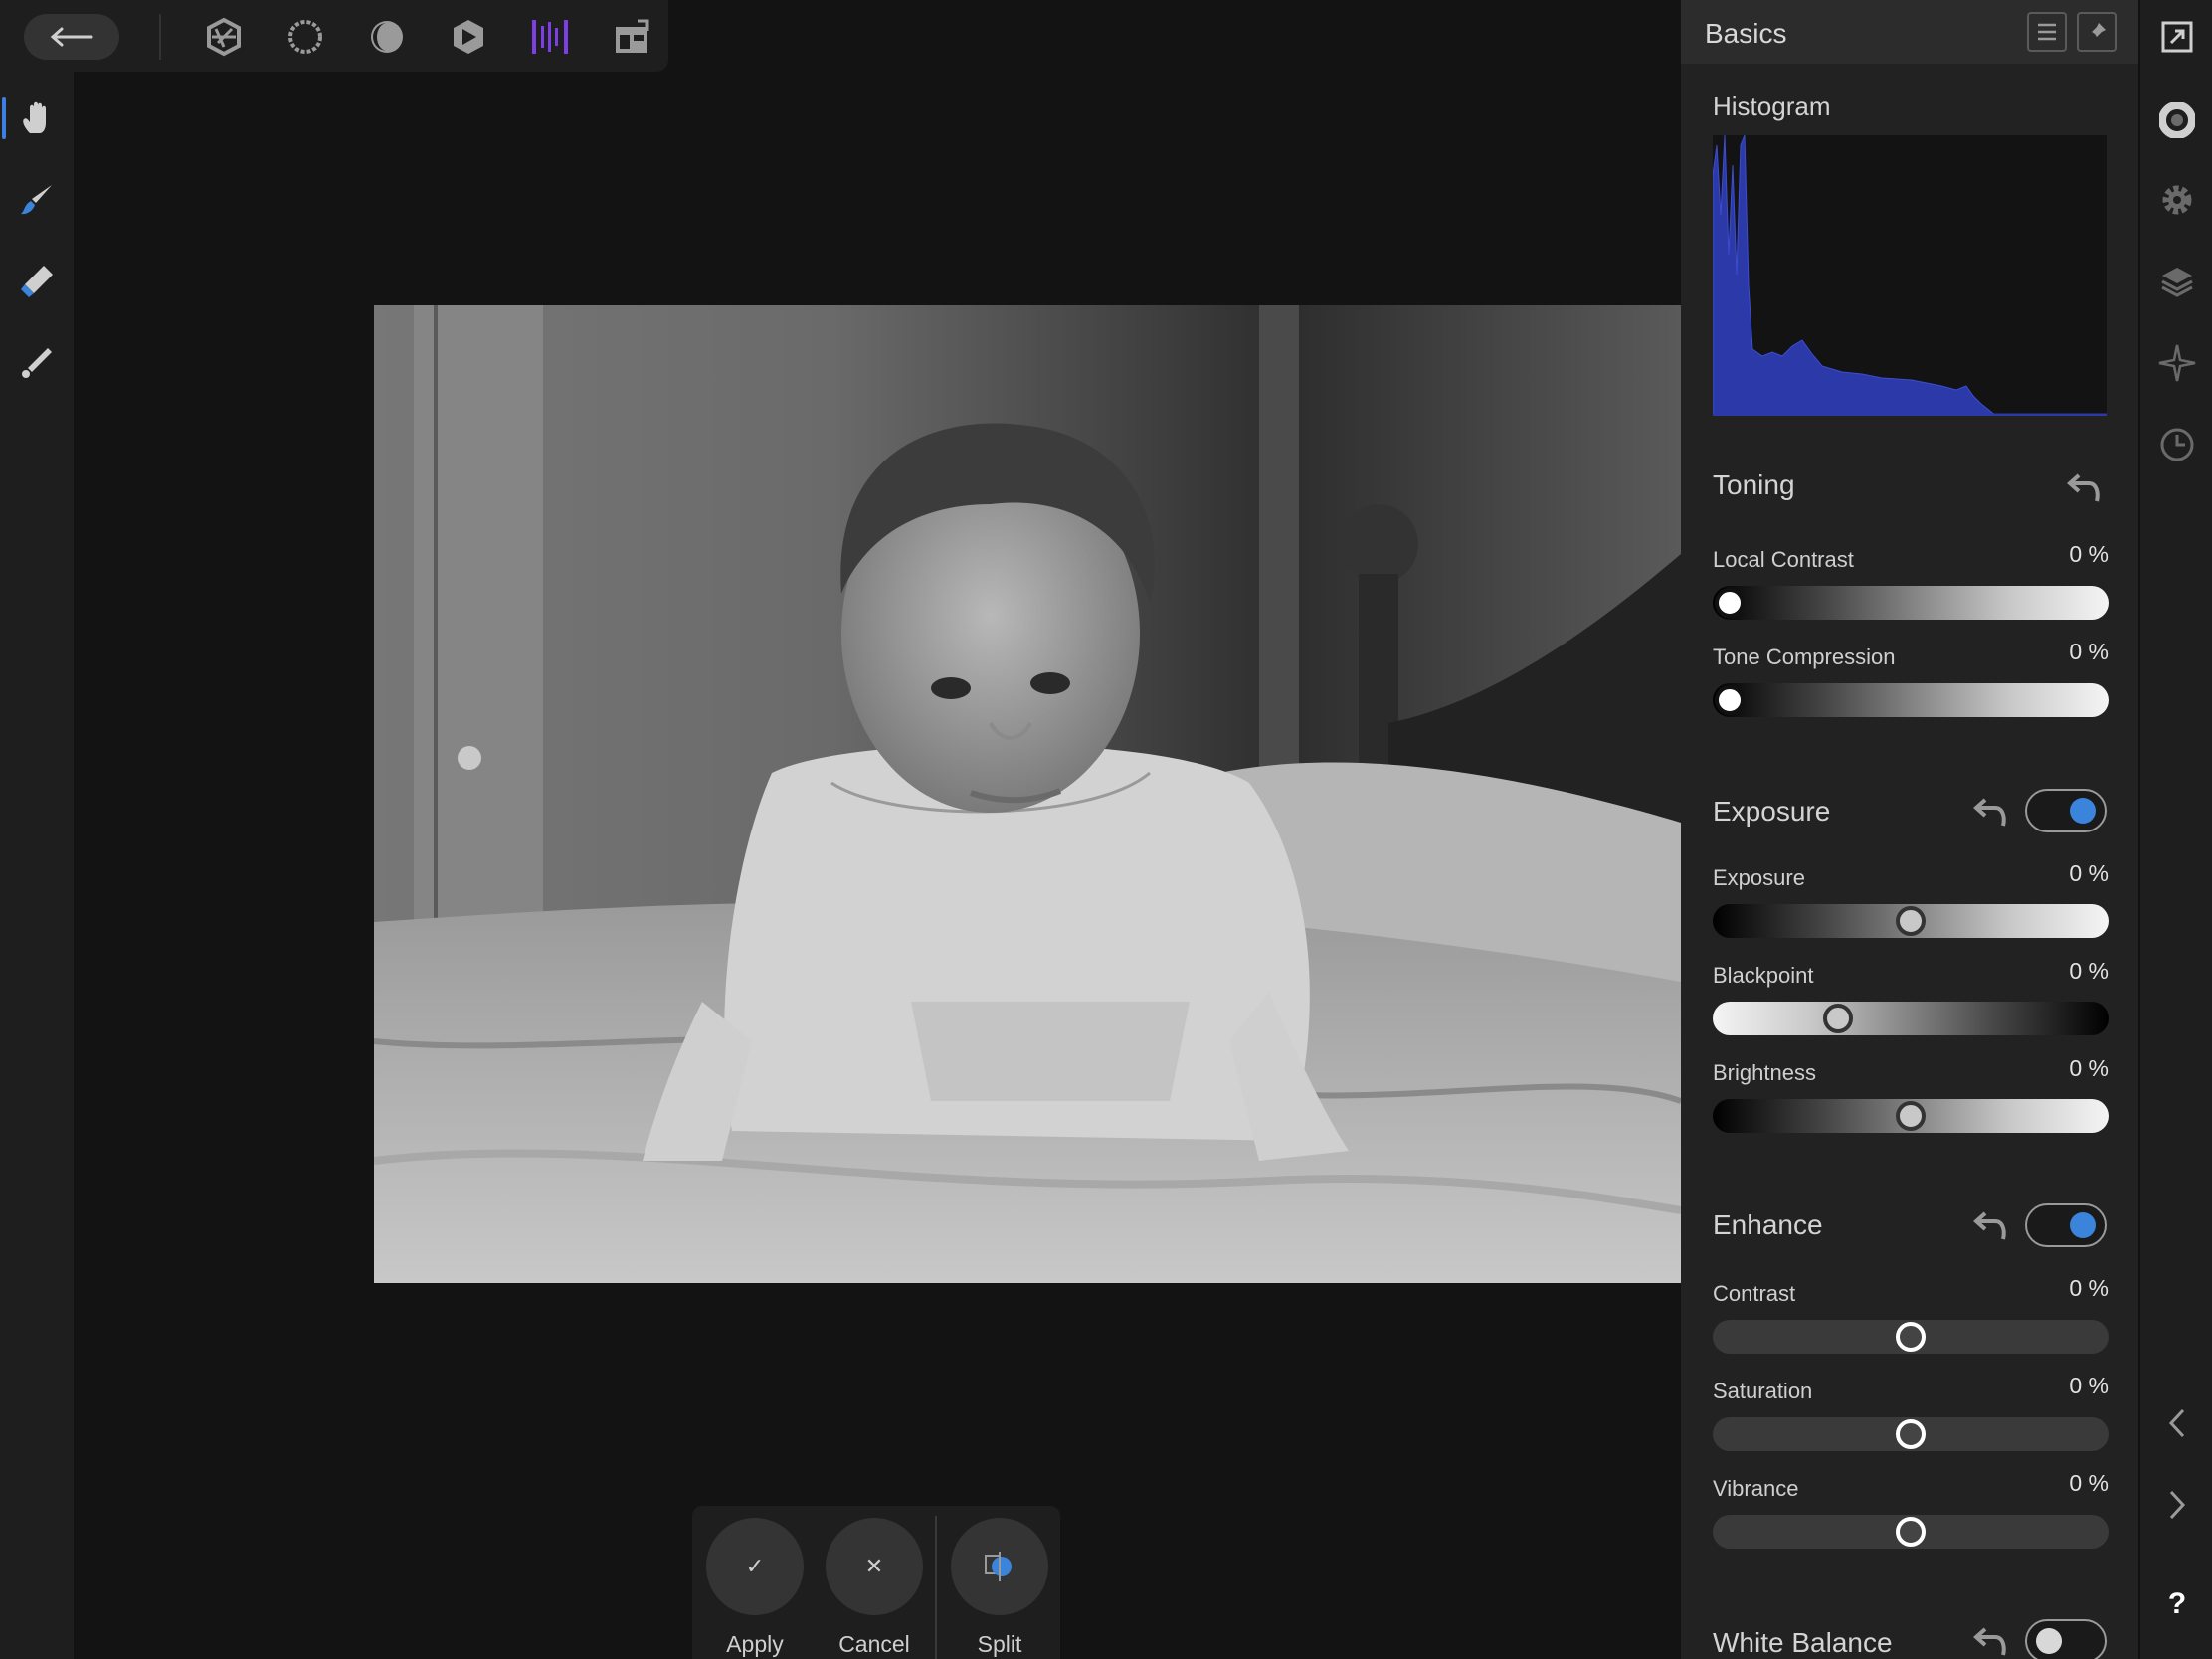  Describe the element at coordinates (160, 37) in the screenshot. I see `toolbar-divider` at that location.